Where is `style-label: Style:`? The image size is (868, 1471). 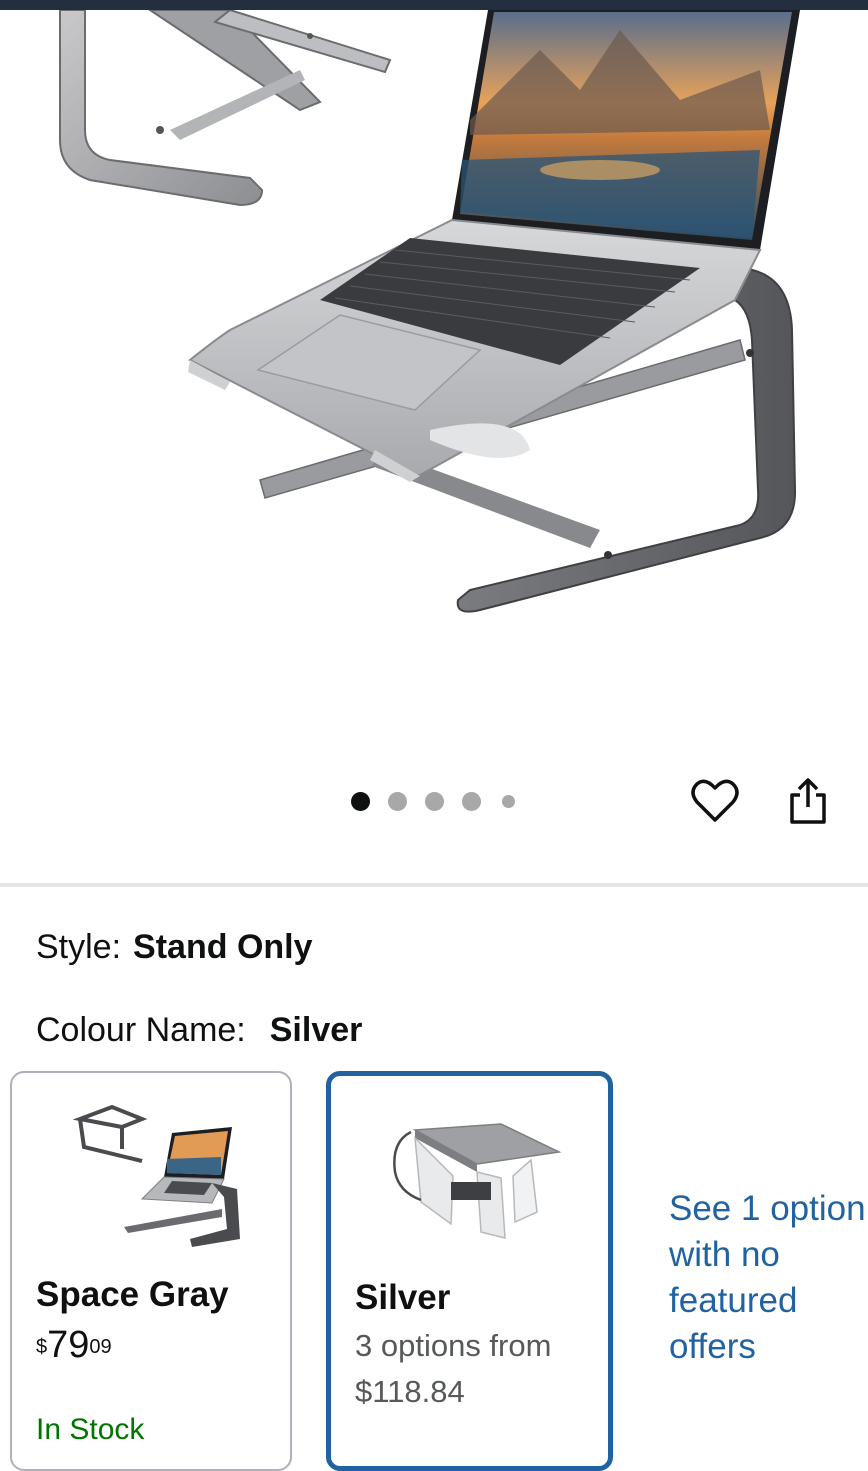 style-label: Style: is located at coordinates (79, 947).